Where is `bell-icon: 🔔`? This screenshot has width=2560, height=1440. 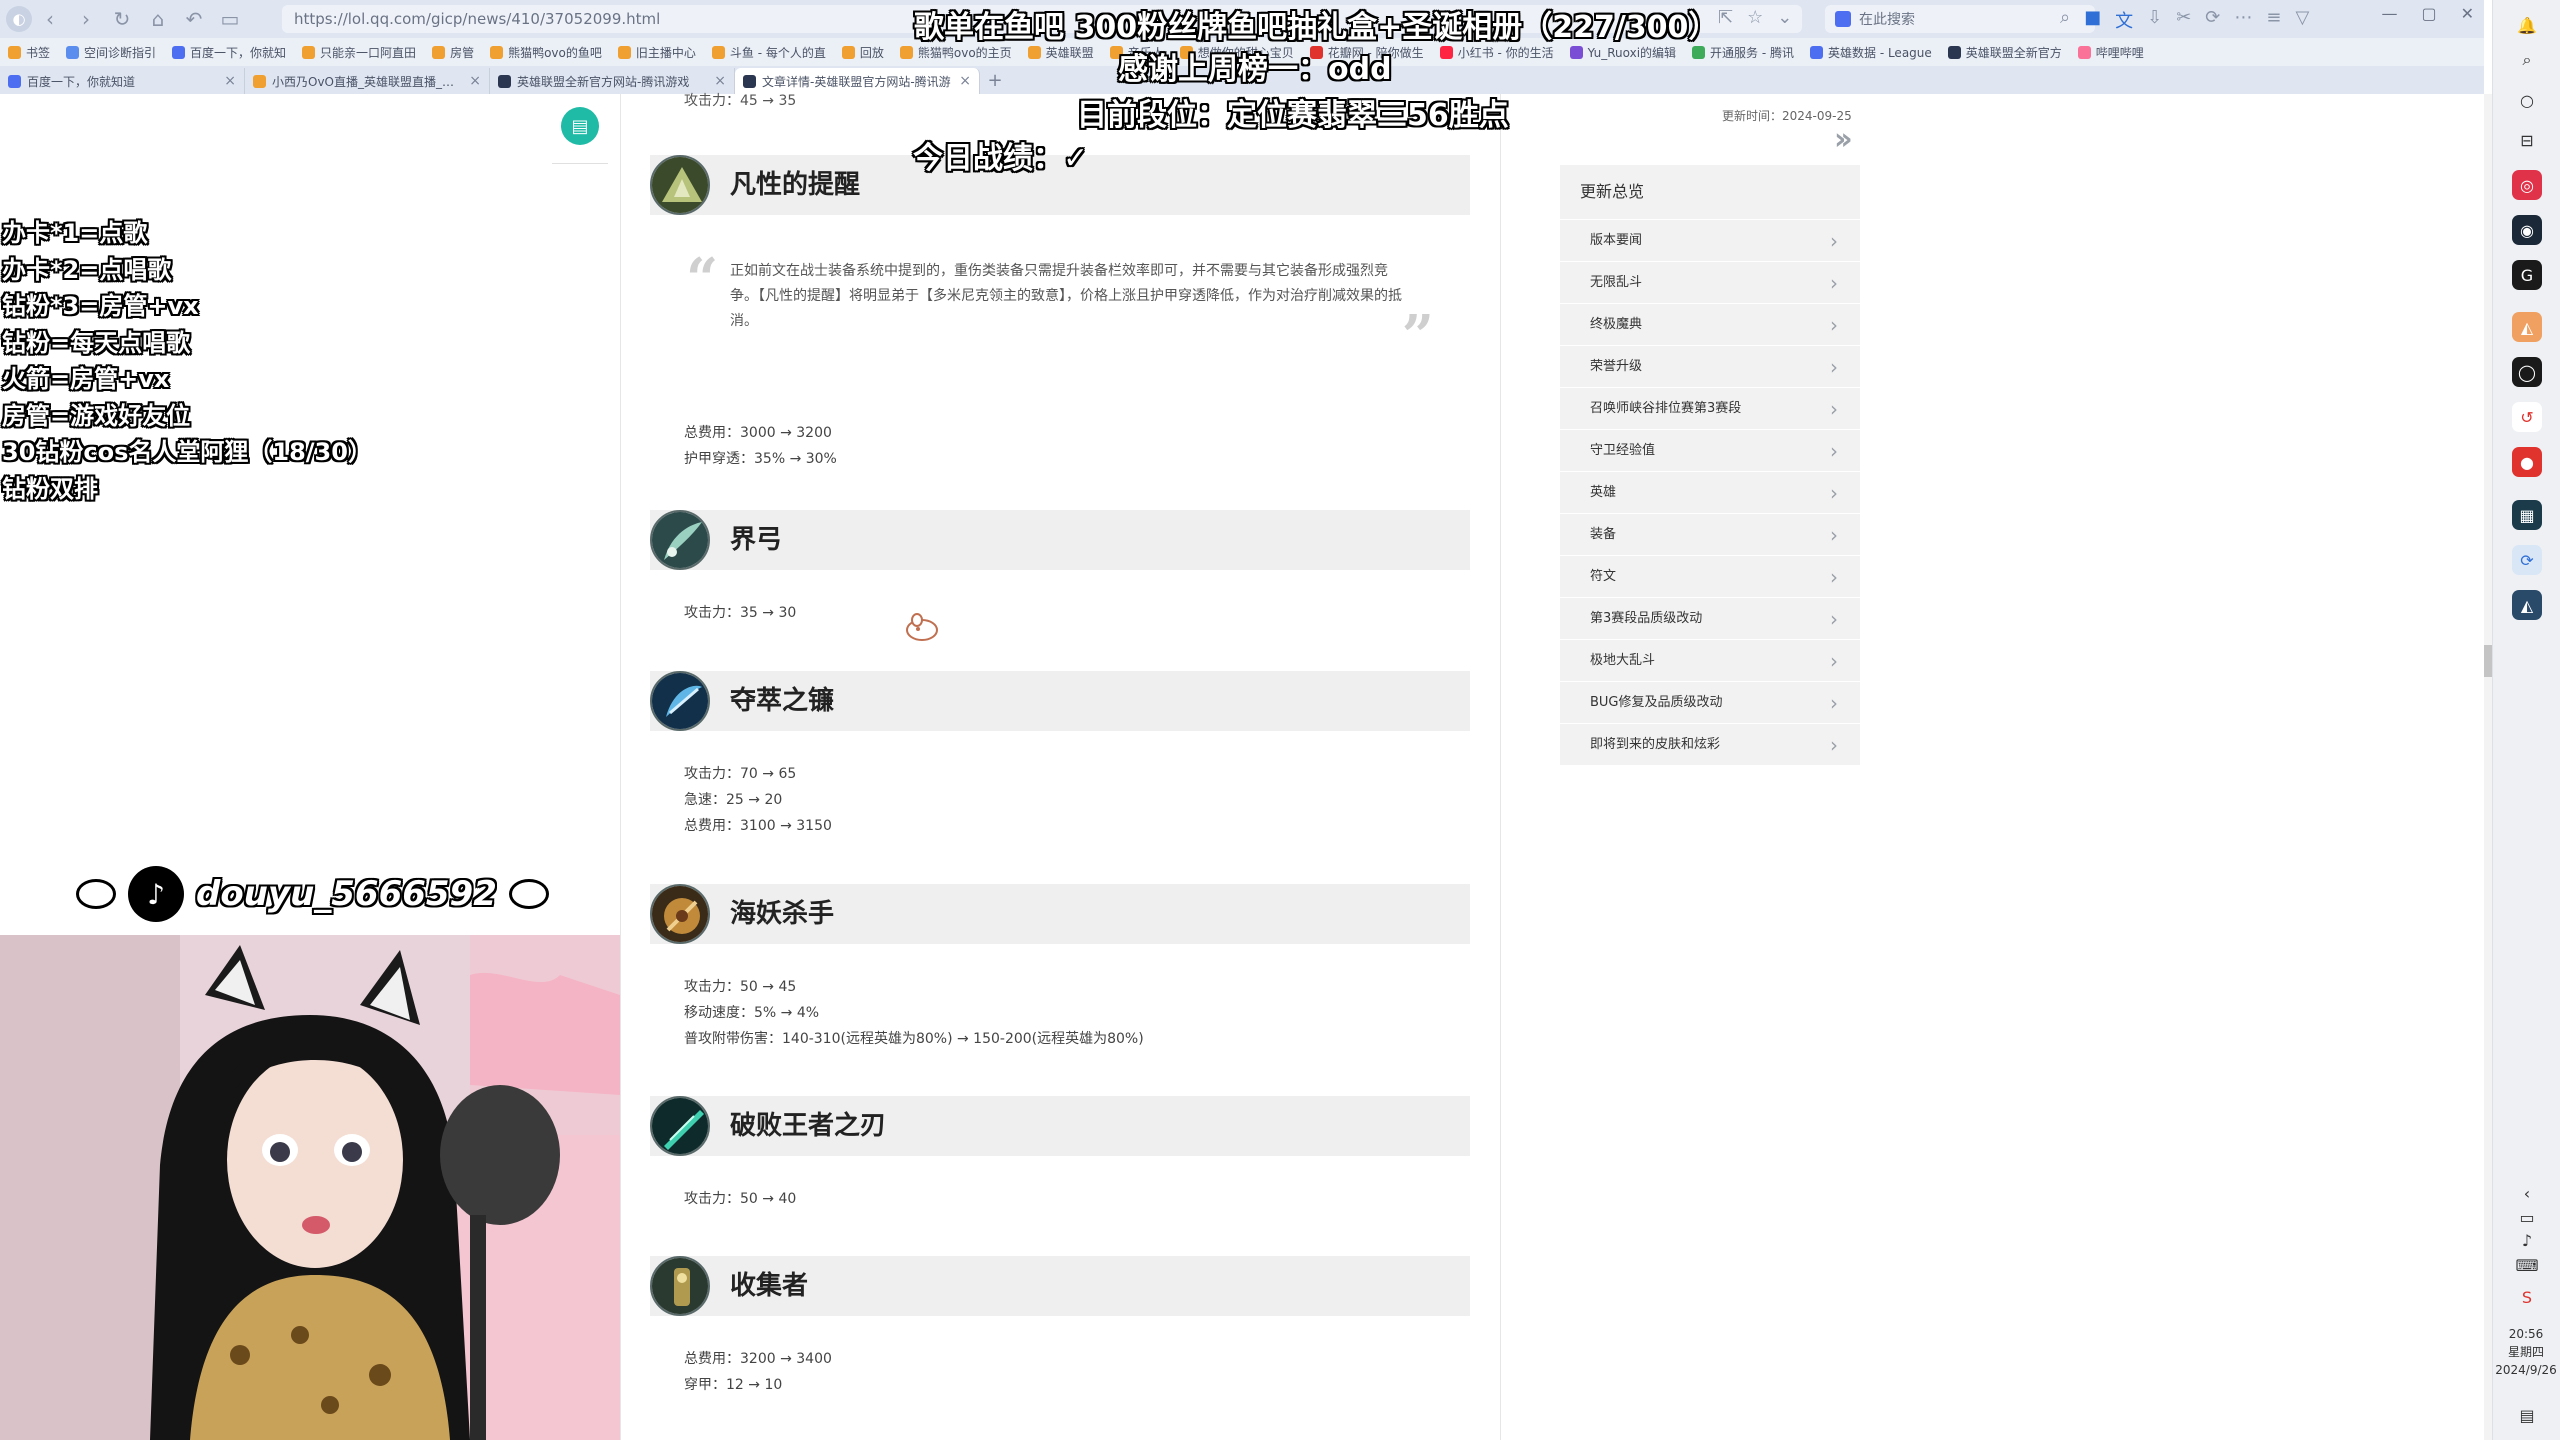 bell-icon: 🔔 is located at coordinates (2527, 25).